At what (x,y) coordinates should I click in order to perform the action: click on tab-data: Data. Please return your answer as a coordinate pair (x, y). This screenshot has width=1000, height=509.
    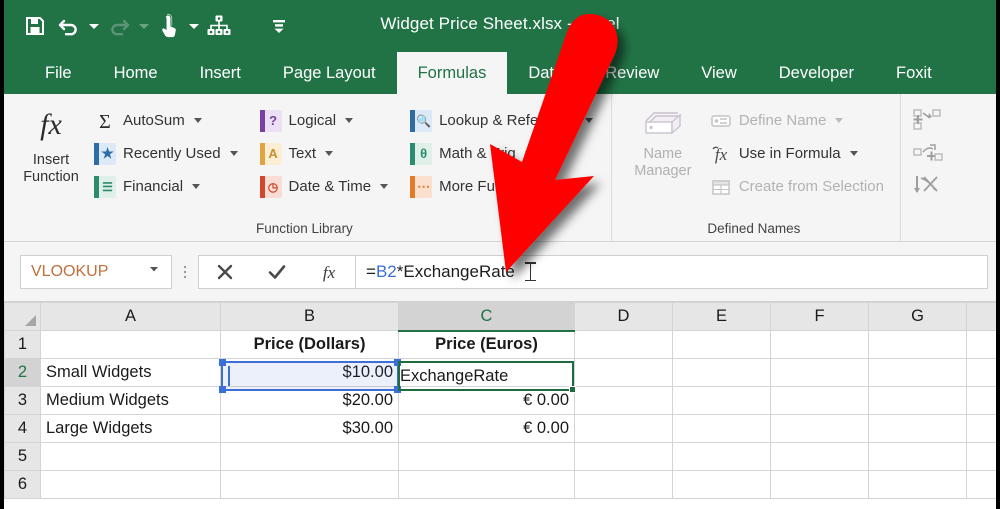
    Looking at the image, I should click on (545, 73).